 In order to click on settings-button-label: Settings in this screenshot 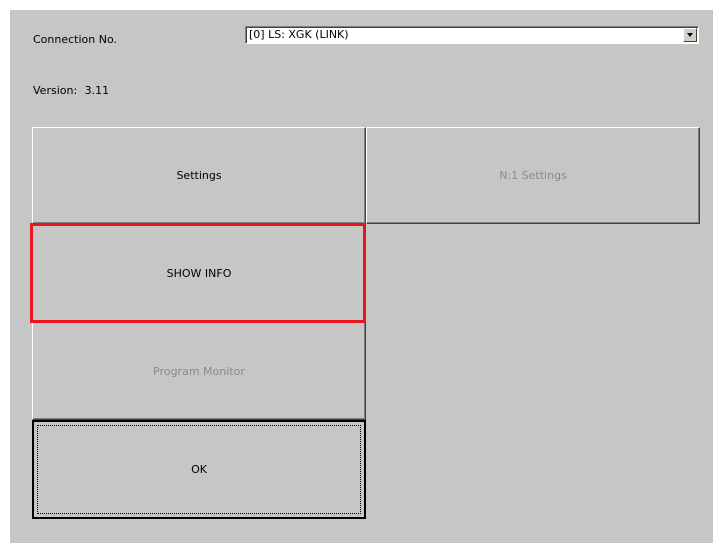, I will do `click(199, 175)`.